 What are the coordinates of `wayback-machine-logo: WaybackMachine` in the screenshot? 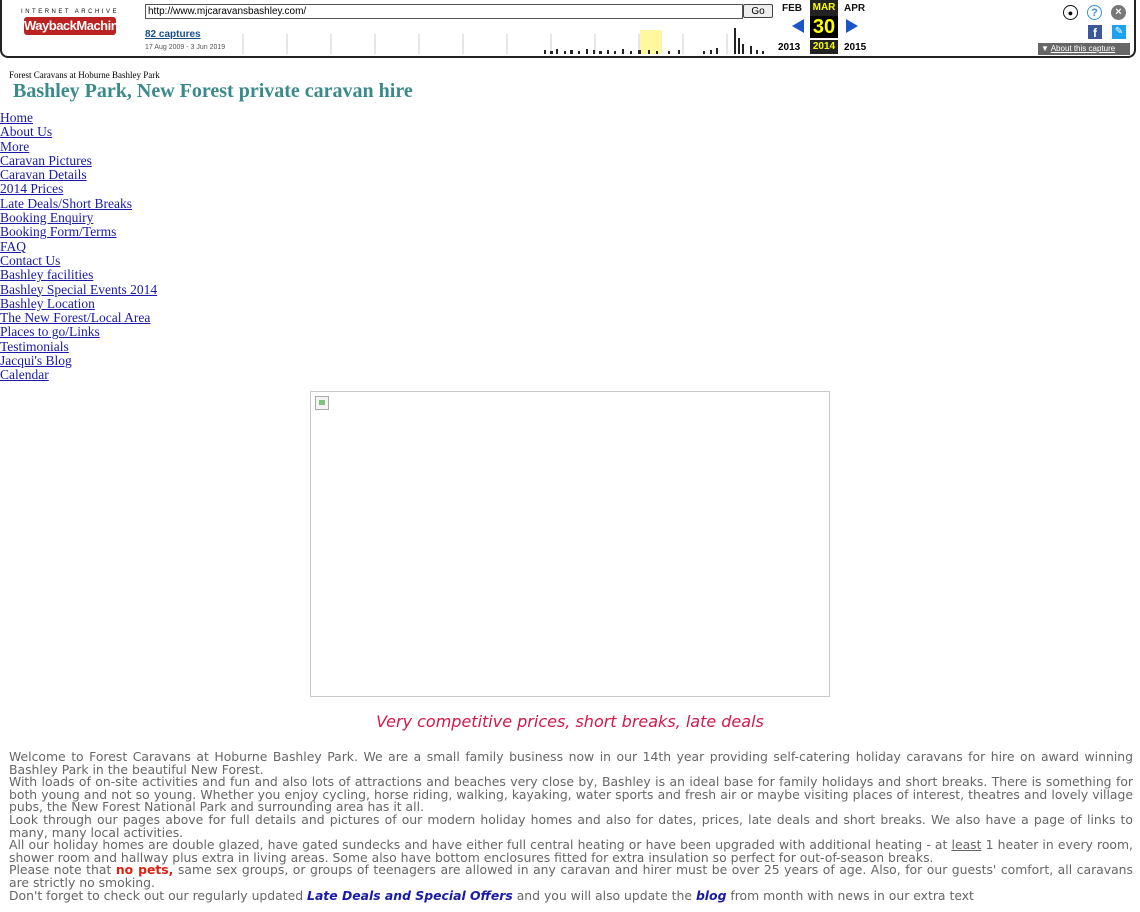 It's located at (74, 26).